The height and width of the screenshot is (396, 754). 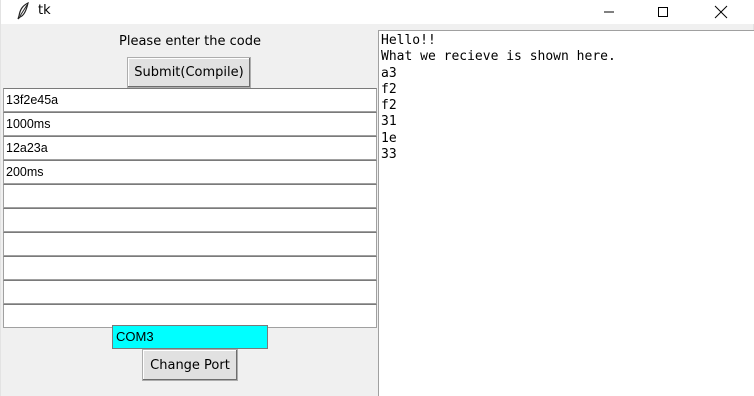 I want to click on output-line: 31, so click(x=389, y=122).